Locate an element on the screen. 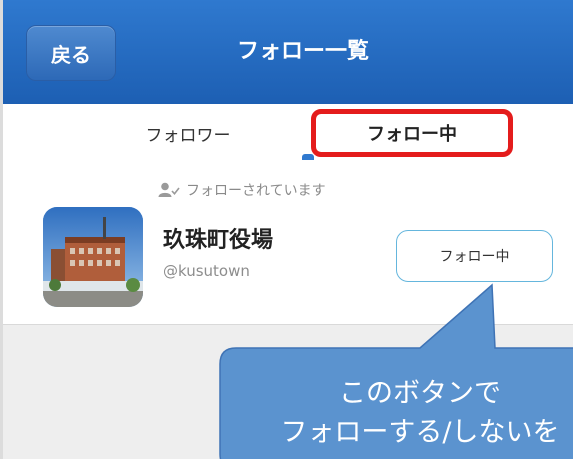  active-tab-indicator is located at coordinates (308, 157).